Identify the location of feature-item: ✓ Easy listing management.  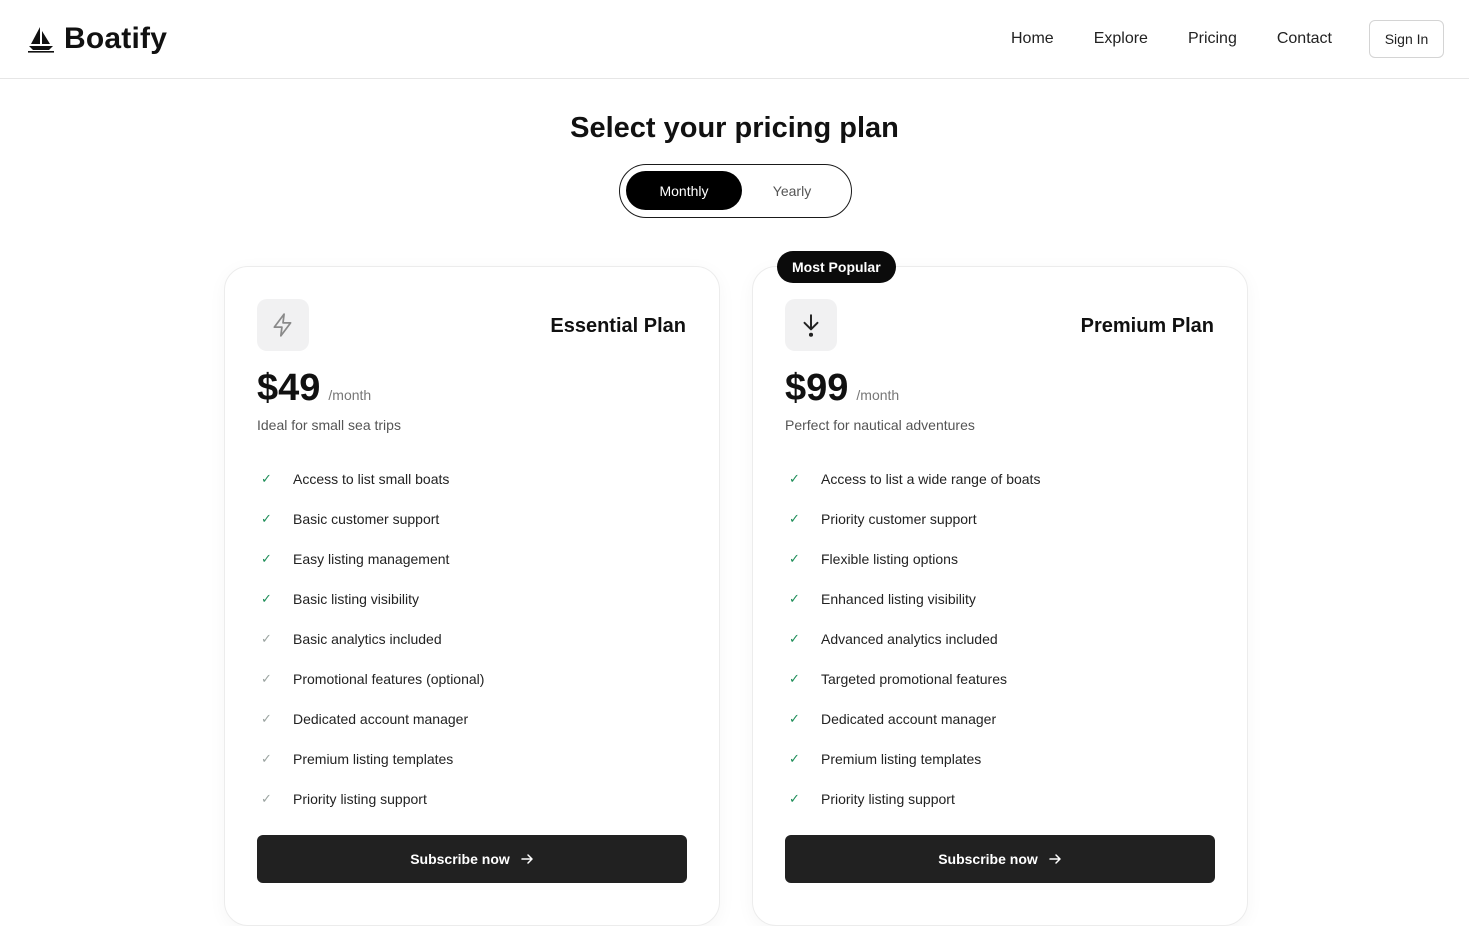
(355, 559).